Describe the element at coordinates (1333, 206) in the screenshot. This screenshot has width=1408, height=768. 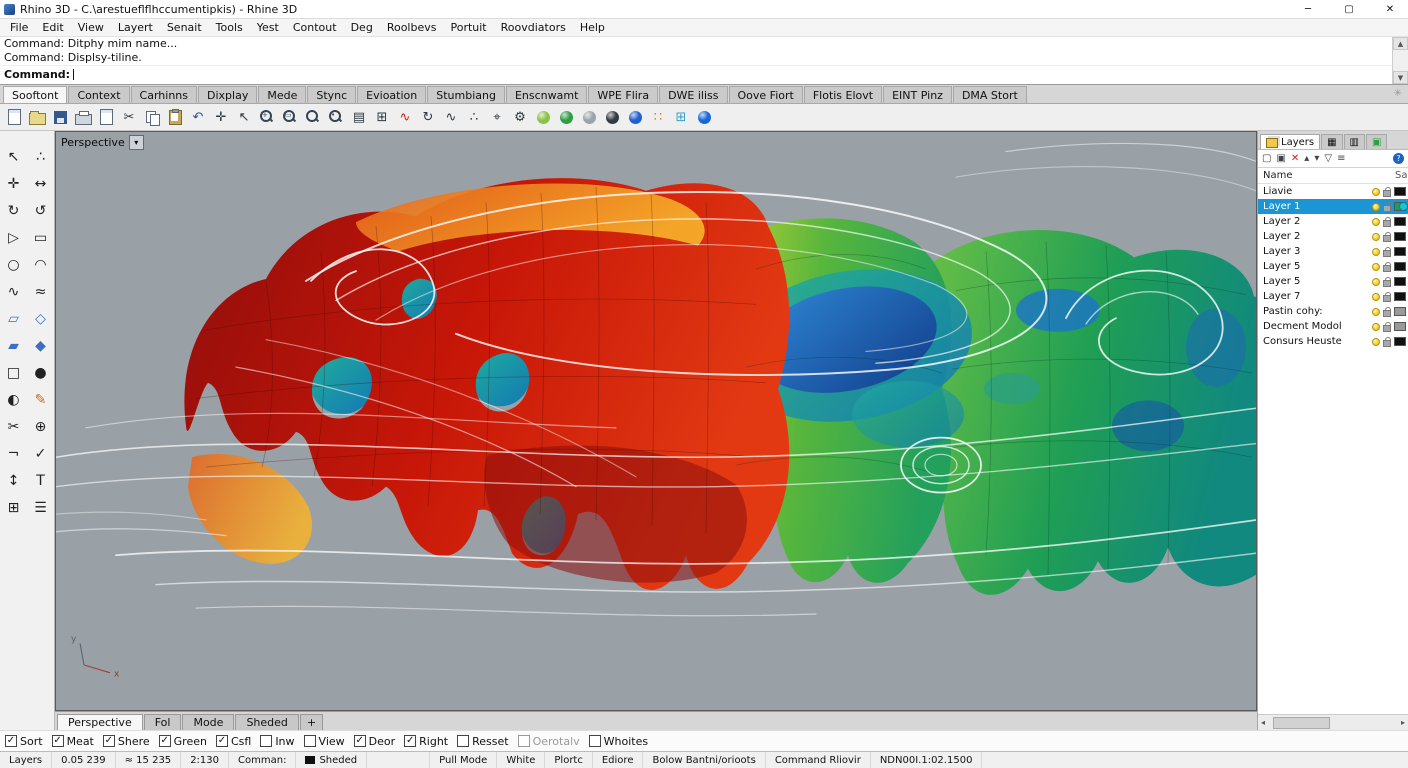
I see `layer-row: Layer 1` at that location.